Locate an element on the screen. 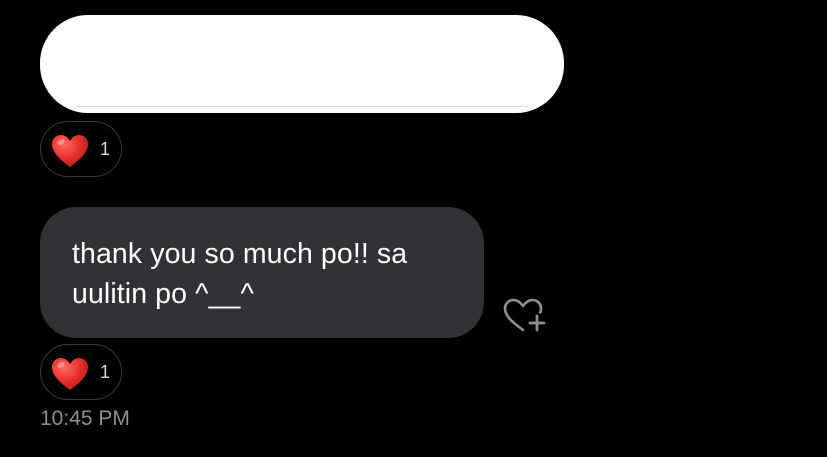  message-timestamp: 10:45 PM is located at coordinates (85, 418).